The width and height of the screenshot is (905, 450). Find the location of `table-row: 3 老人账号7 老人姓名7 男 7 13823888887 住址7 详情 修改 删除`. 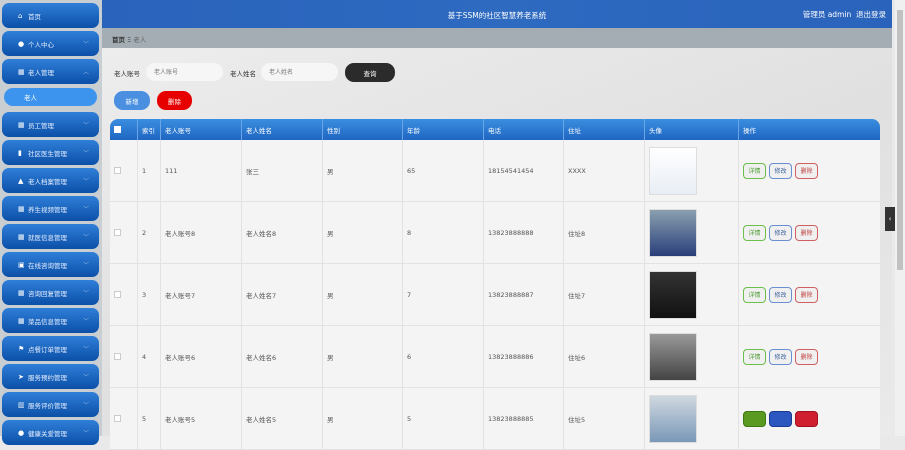

table-row: 3 老人账号7 老人姓名7 男 7 13823888887 住址7 详情 修改 删除 is located at coordinates (495, 295).